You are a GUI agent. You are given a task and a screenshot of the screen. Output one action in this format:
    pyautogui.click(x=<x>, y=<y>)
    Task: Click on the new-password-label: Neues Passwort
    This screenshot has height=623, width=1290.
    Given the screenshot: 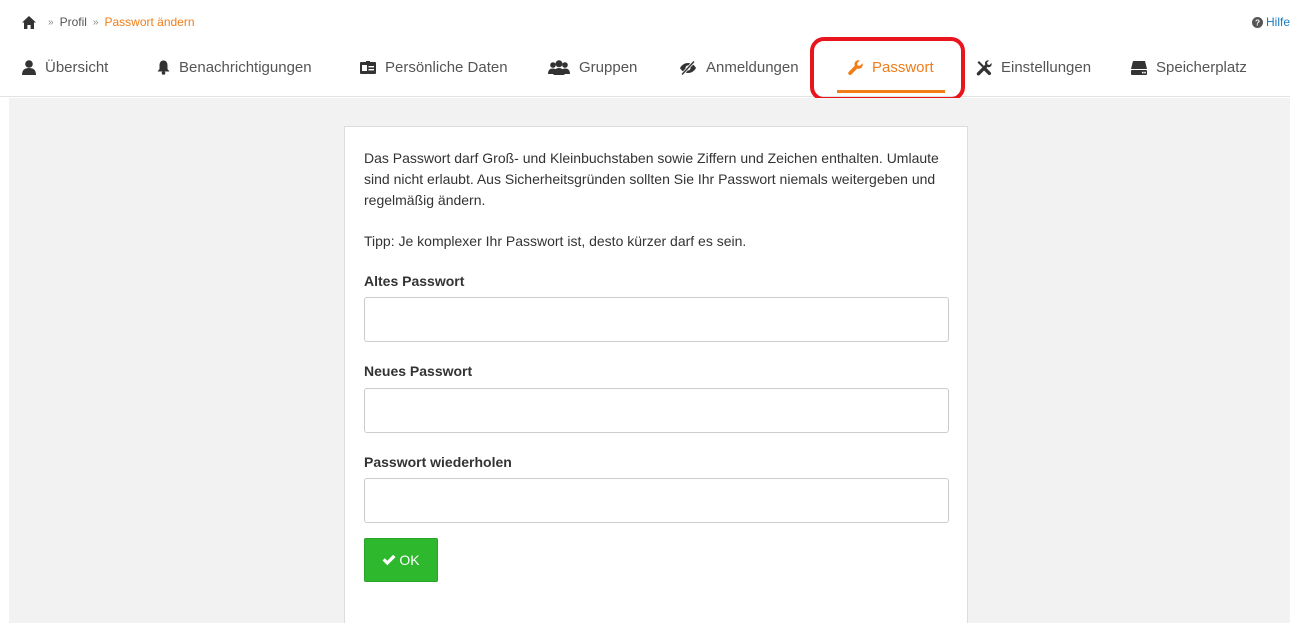 What is the action you would take?
    pyautogui.click(x=418, y=371)
    